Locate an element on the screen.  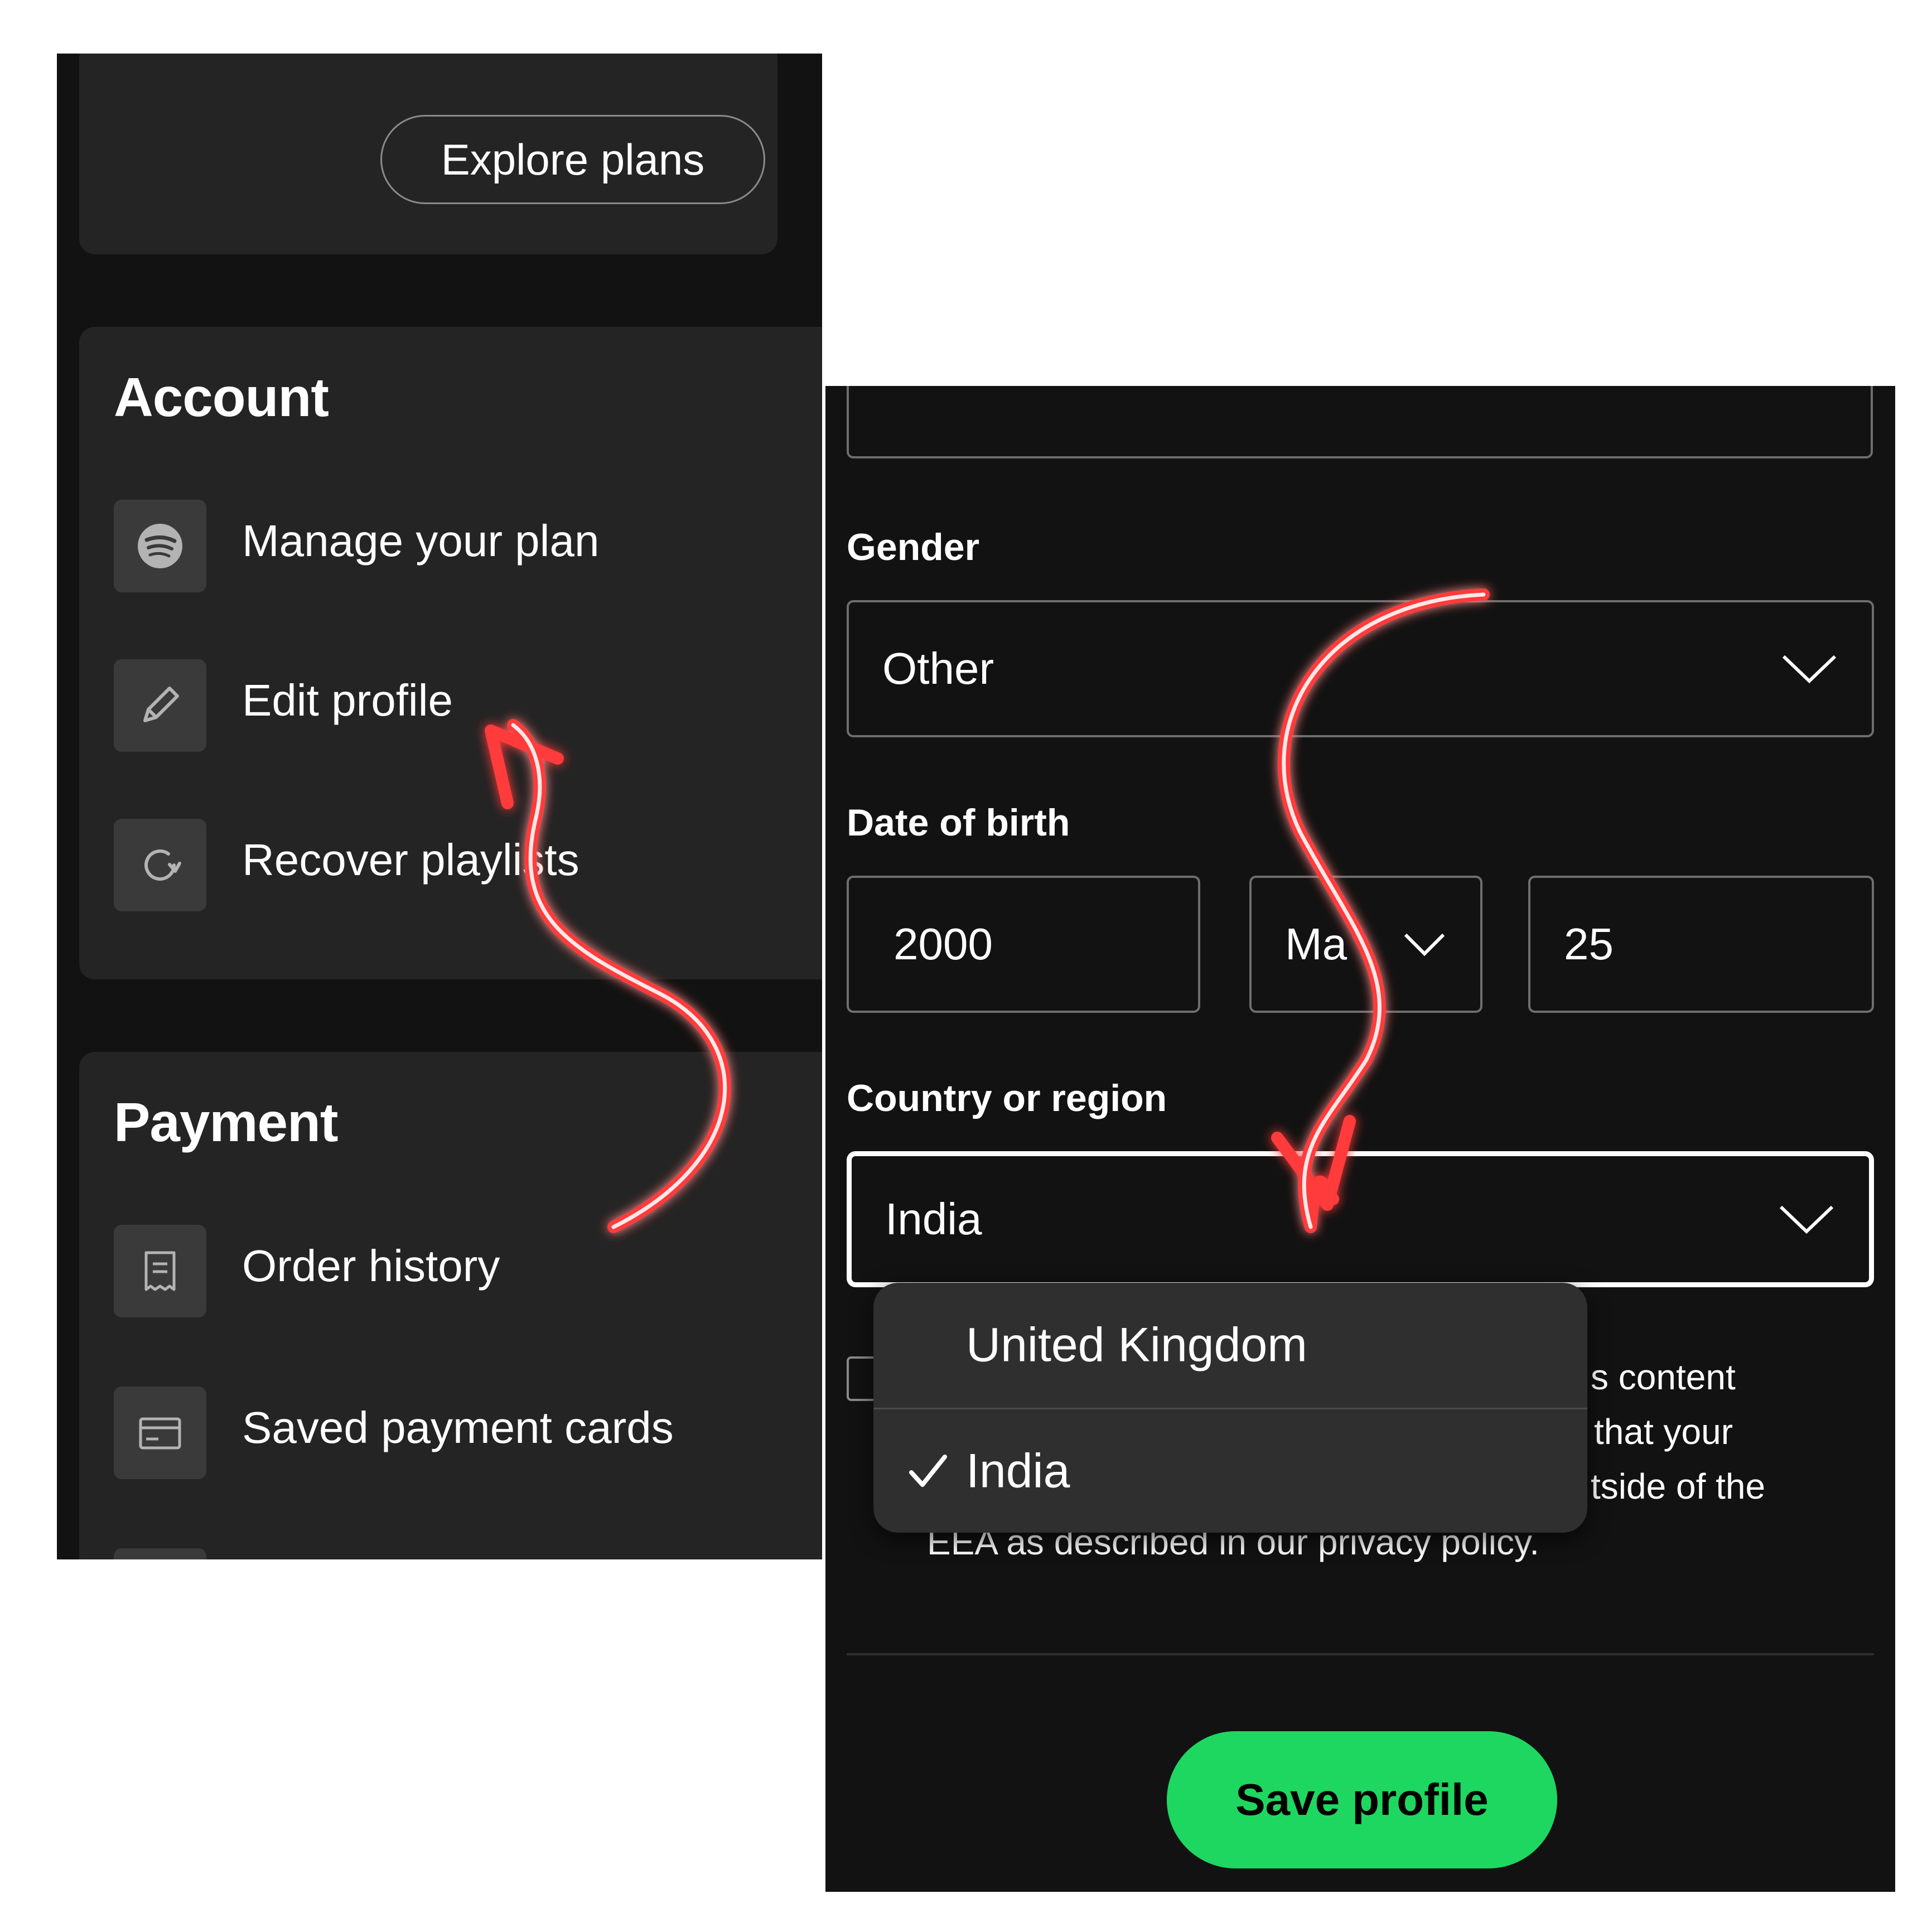
recover-playlists-label: Recover playlists is located at coordinates (410, 860).